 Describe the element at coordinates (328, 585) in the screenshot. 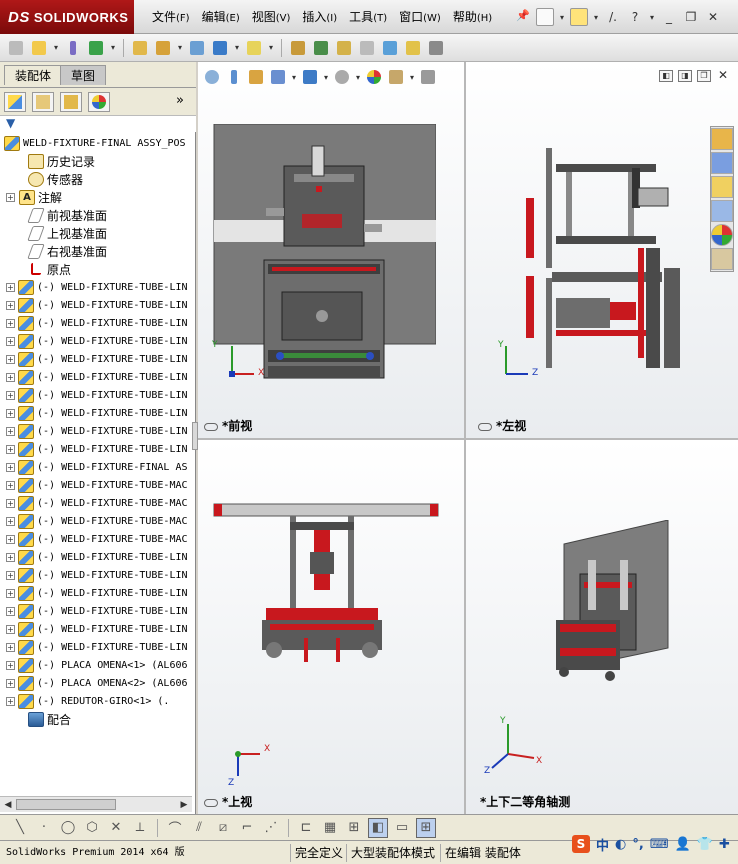

I see `top-view-model` at that location.